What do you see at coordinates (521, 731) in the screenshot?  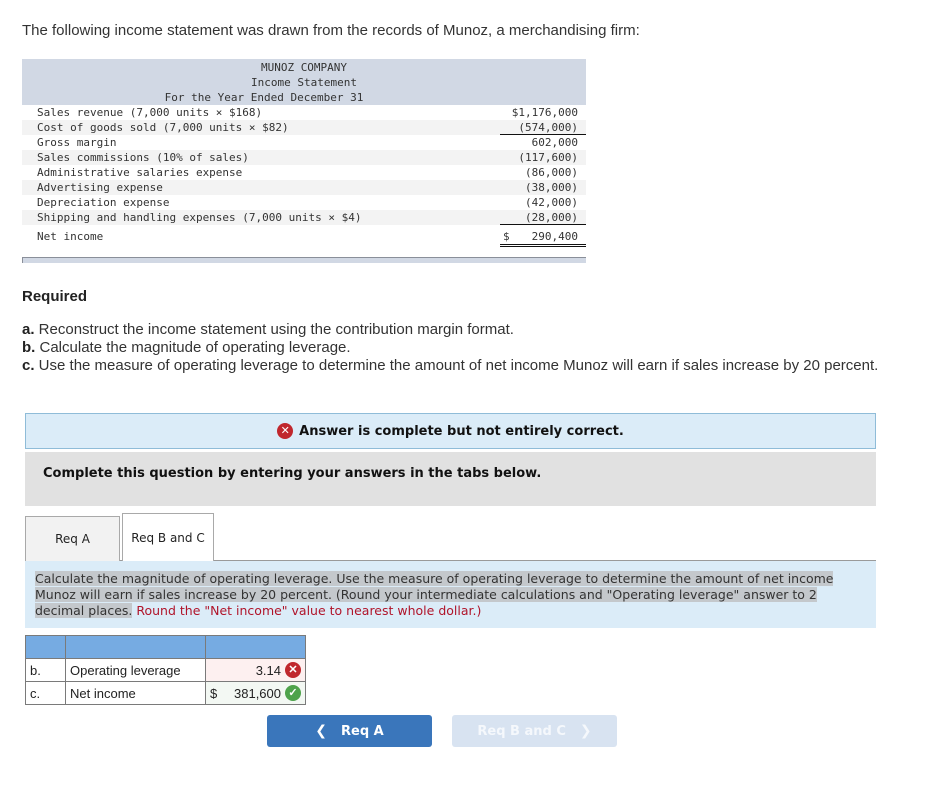 I see `button-label: Req B and C` at bounding box center [521, 731].